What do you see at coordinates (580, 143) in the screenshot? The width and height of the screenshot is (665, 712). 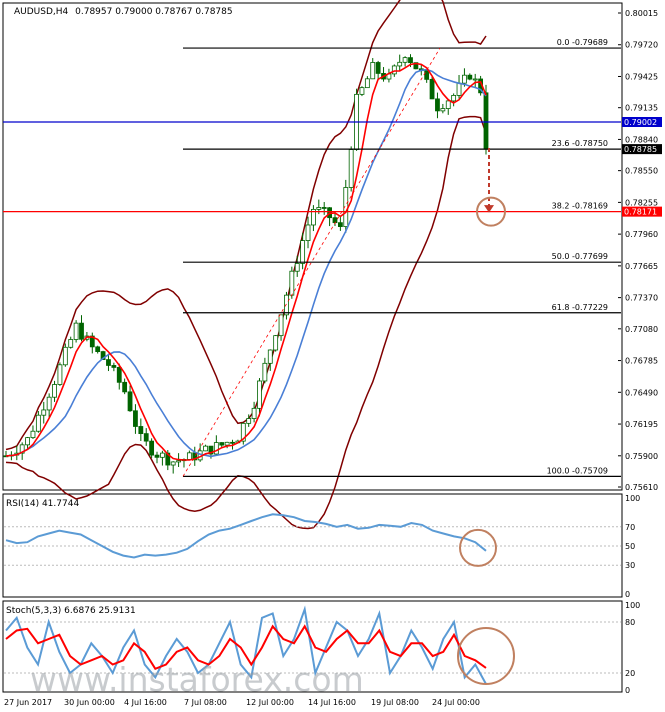 I see `fib-level-label: 23.6 -0.78750` at bounding box center [580, 143].